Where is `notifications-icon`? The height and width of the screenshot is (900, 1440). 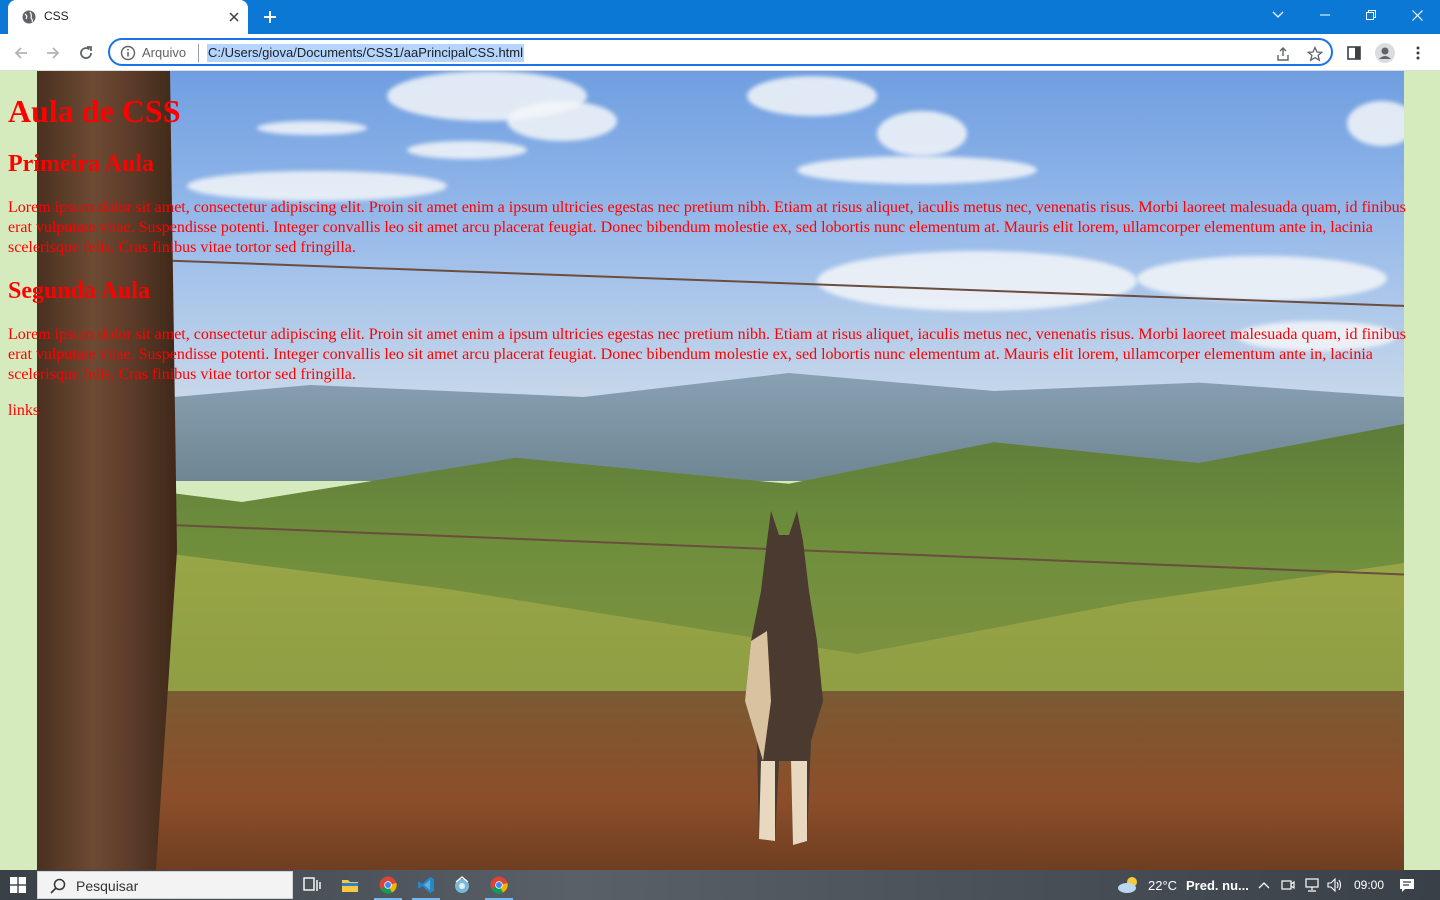 notifications-icon is located at coordinates (1407, 885).